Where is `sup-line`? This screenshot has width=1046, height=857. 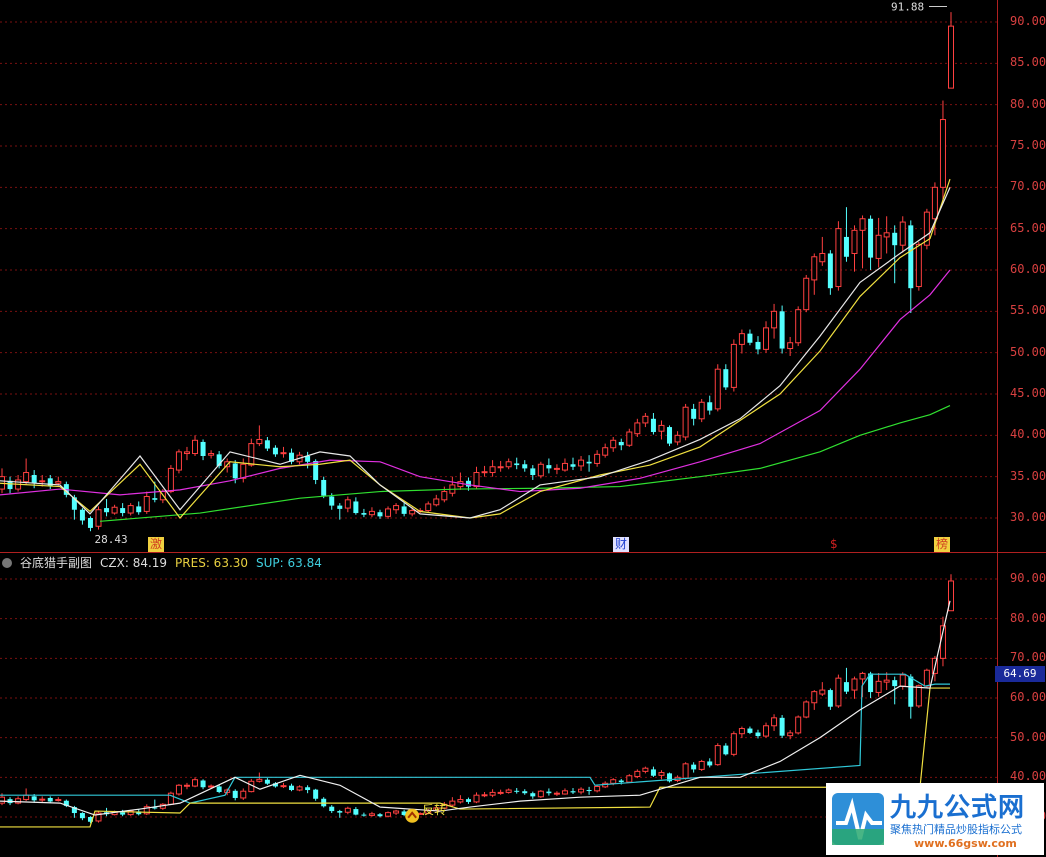 sup-line is located at coordinates (475, 738).